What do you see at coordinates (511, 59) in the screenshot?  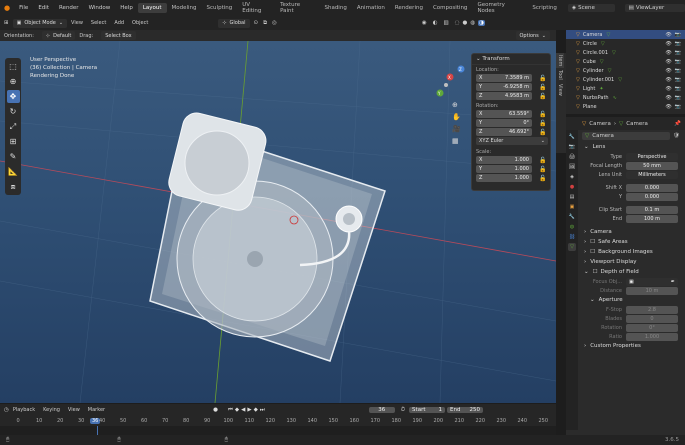 I see `transform-header: ⌄ Transform` at bounding box center [511, 59].